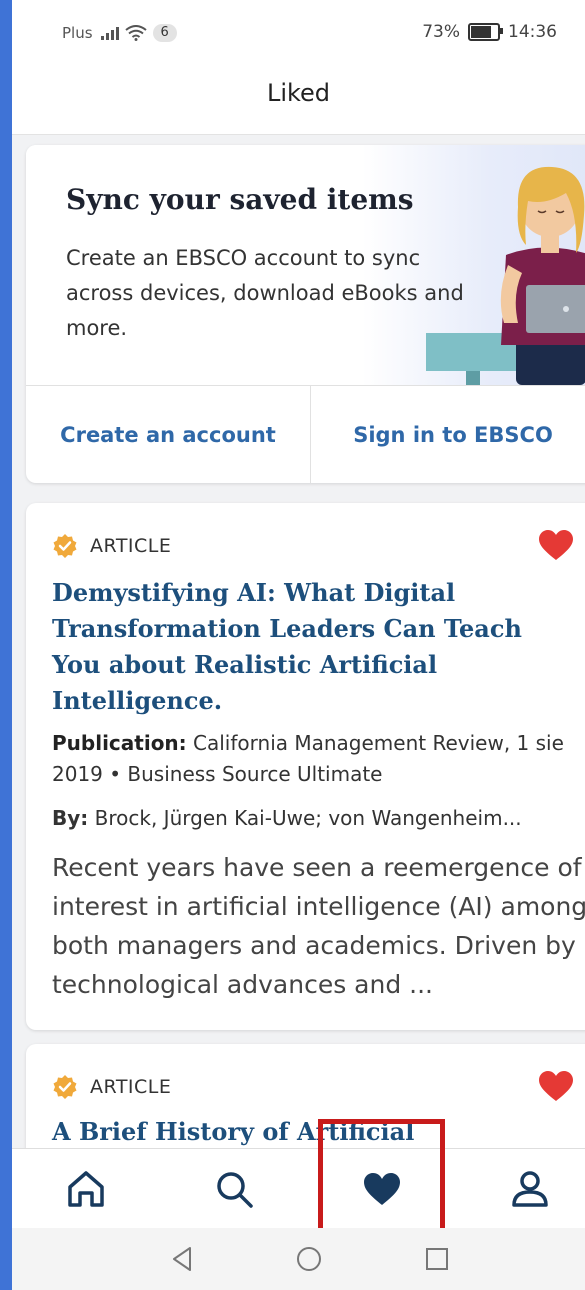  What do you see at coordinates (240, 199) in the screenshot?
I see `sync-title: Sync your saved items` at bounding box center [240, 199].